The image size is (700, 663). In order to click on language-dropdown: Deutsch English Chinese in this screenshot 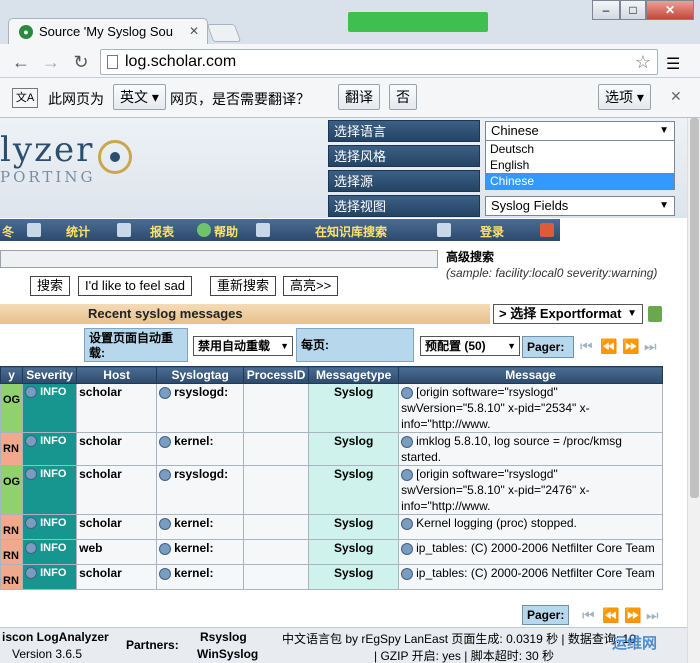, I will do `click(580, 165)`.